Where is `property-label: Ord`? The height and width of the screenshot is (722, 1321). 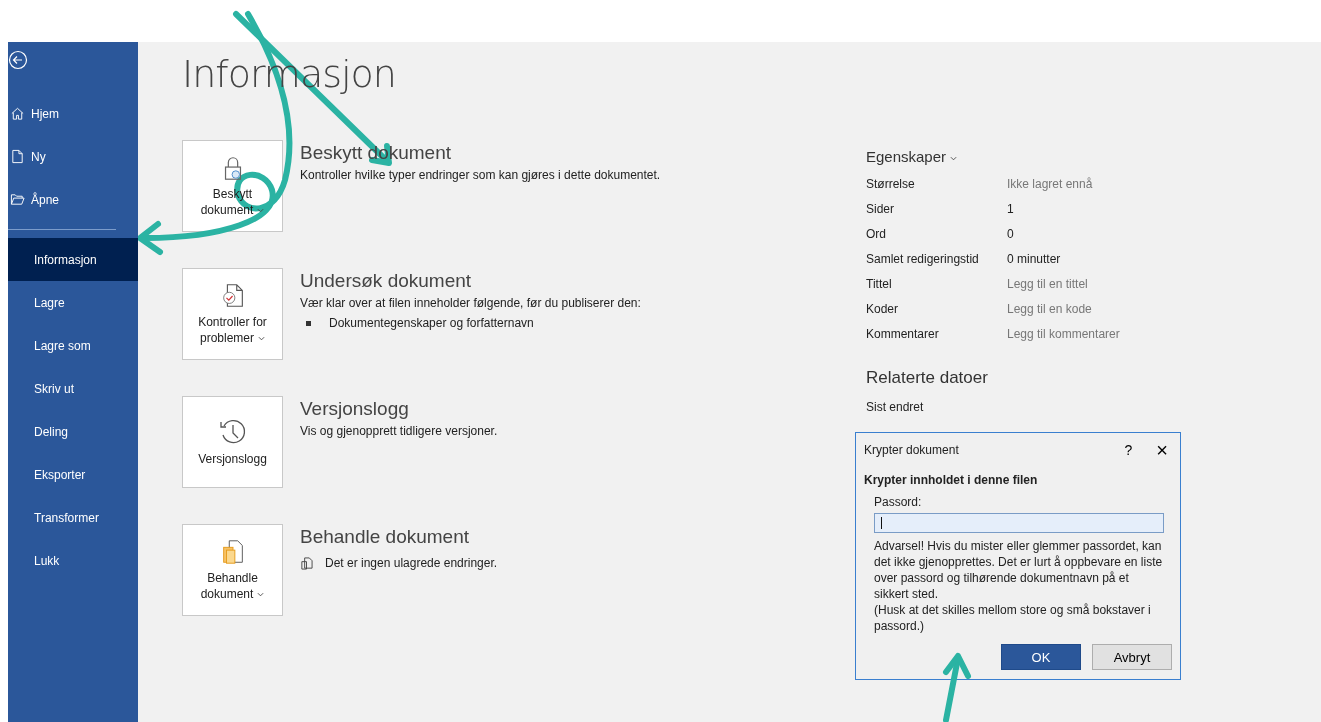
property-label: Ord is located at coordinates (876, 233).